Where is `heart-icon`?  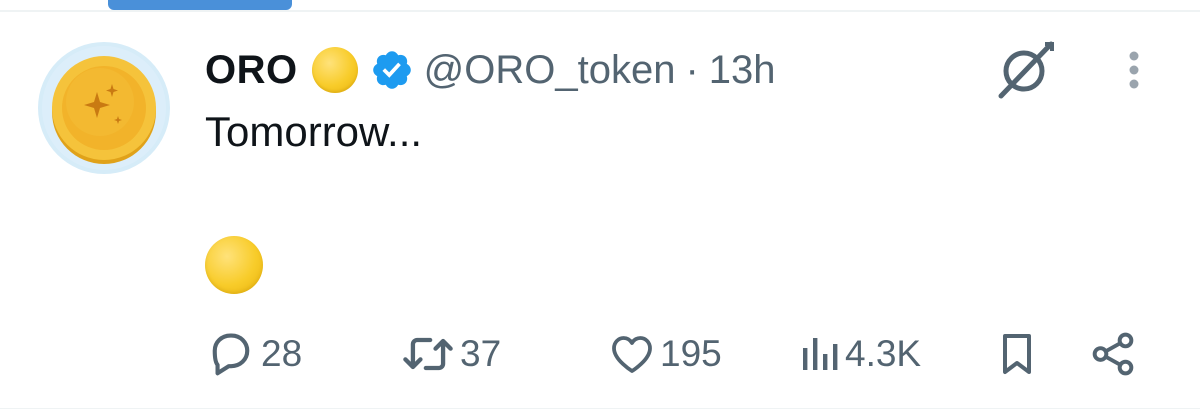 heart-icon is located at coordinates (632, 354).